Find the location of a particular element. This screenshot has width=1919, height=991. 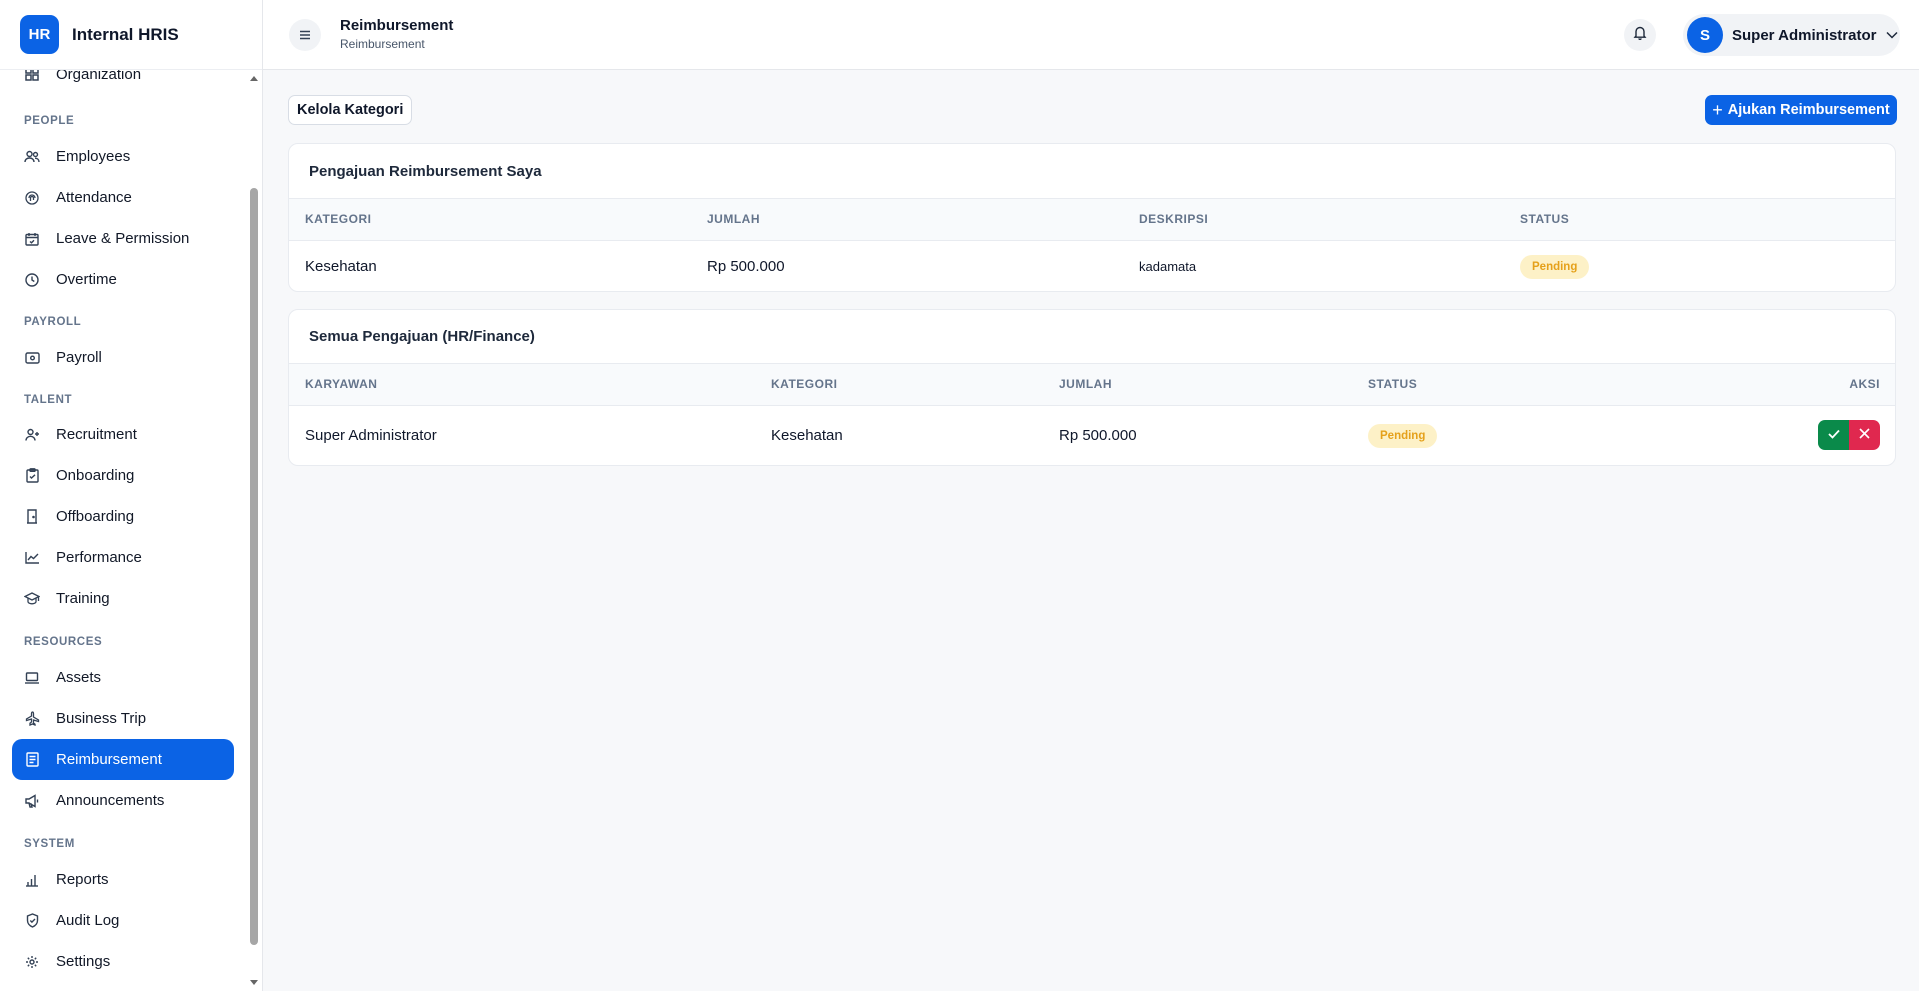

sidebar-item-attendance: Attendance is located at coordinates (123, 197).